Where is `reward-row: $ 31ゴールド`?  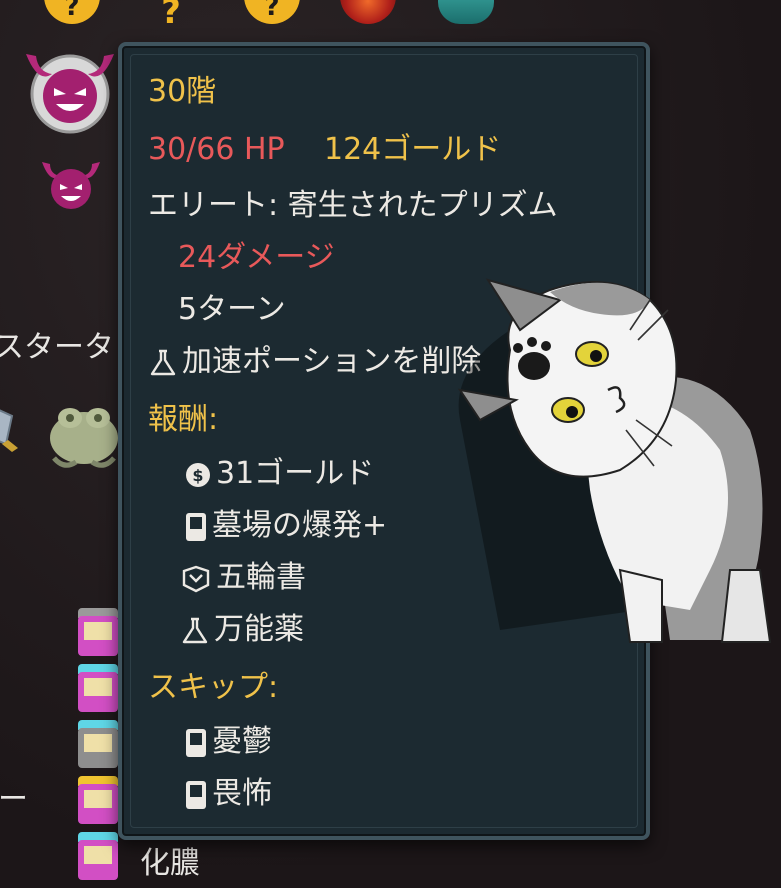
reward-row: $ 31ゴールド is located at coordinates (279, 474).